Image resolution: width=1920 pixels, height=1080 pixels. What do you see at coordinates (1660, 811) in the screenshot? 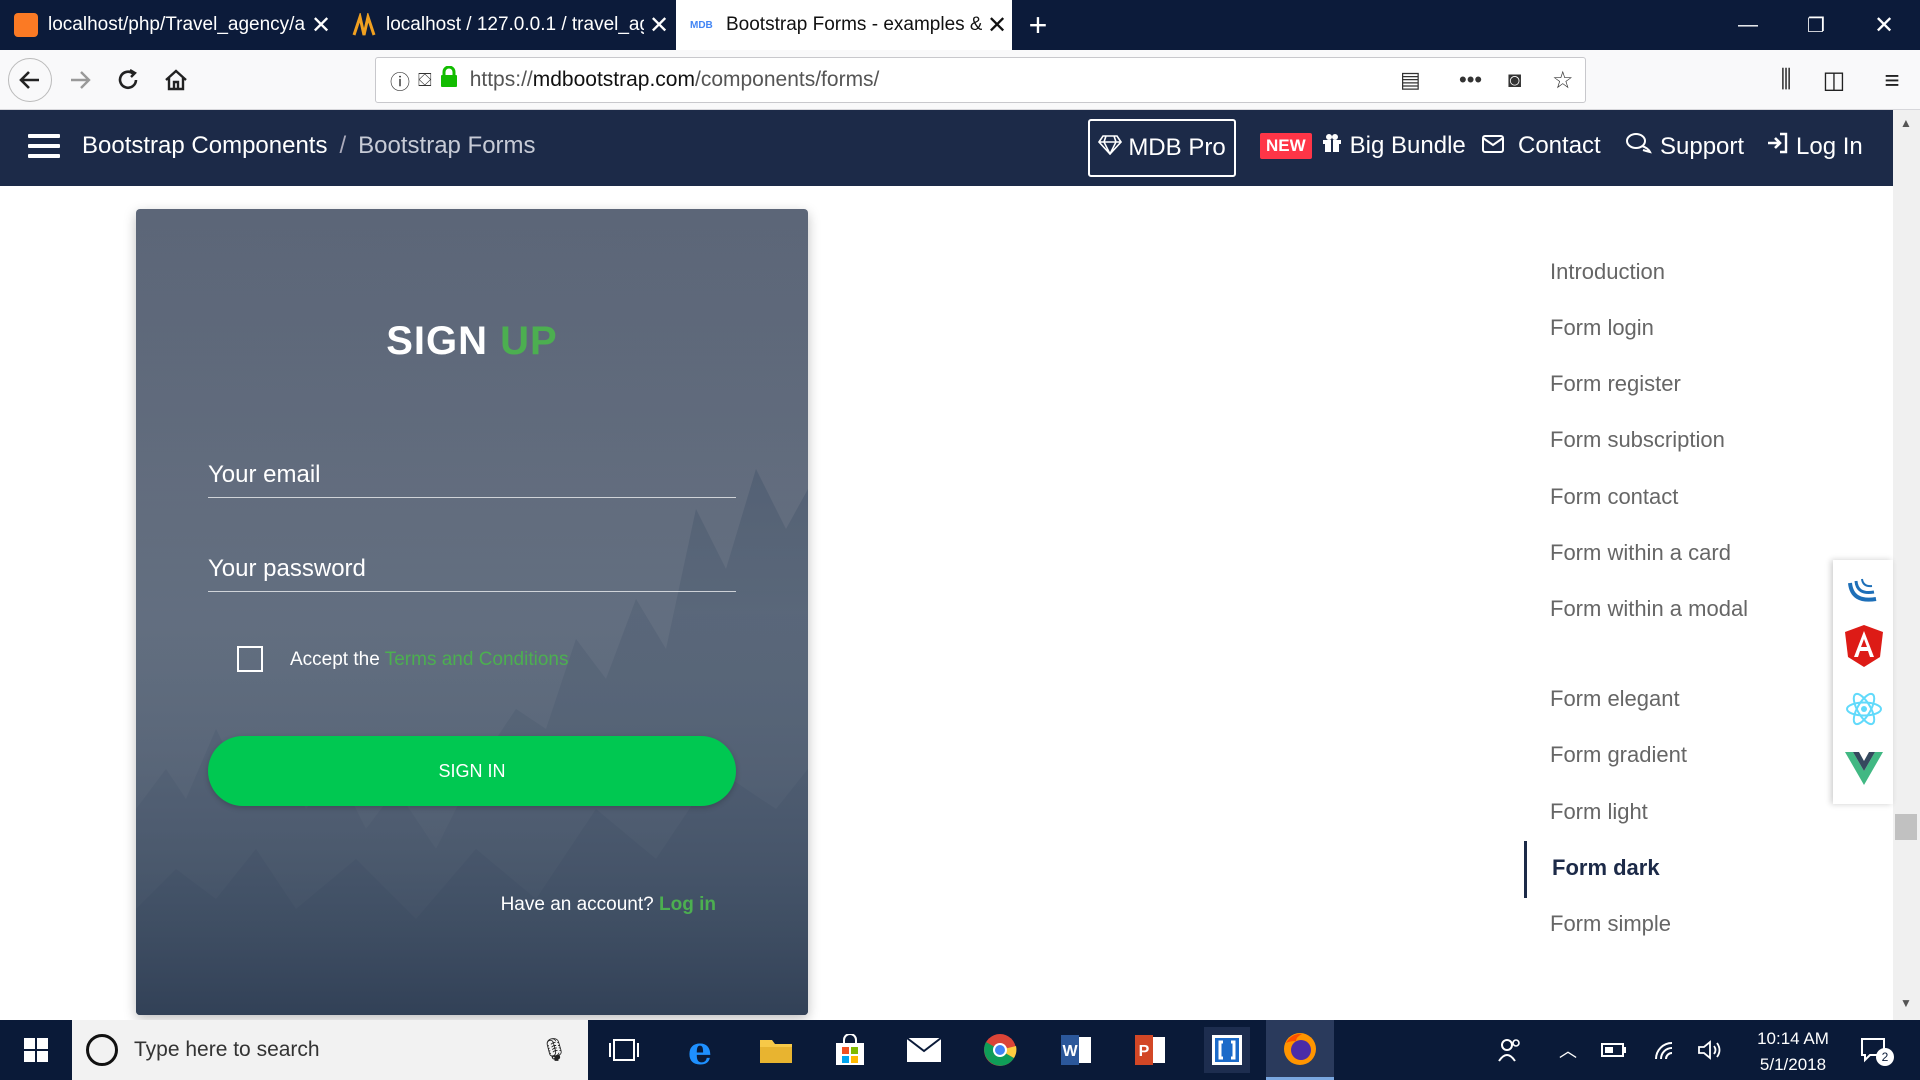
I see `toc-item: Form light` at bounding box center [1660, 811].